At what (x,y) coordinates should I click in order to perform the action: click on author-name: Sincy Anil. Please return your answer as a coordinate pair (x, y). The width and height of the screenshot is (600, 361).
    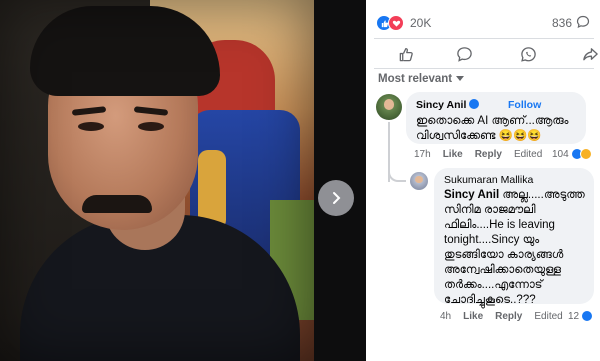
    Looking at the image, I should click on (441, 105).